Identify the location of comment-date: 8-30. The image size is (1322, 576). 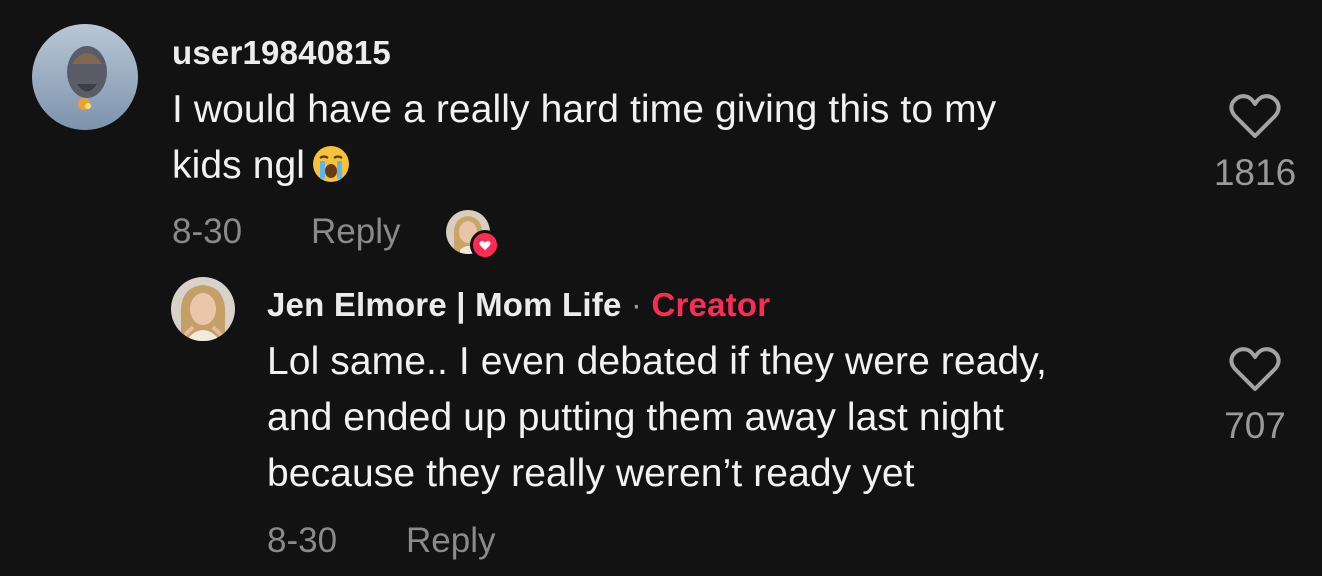
(207, 231).